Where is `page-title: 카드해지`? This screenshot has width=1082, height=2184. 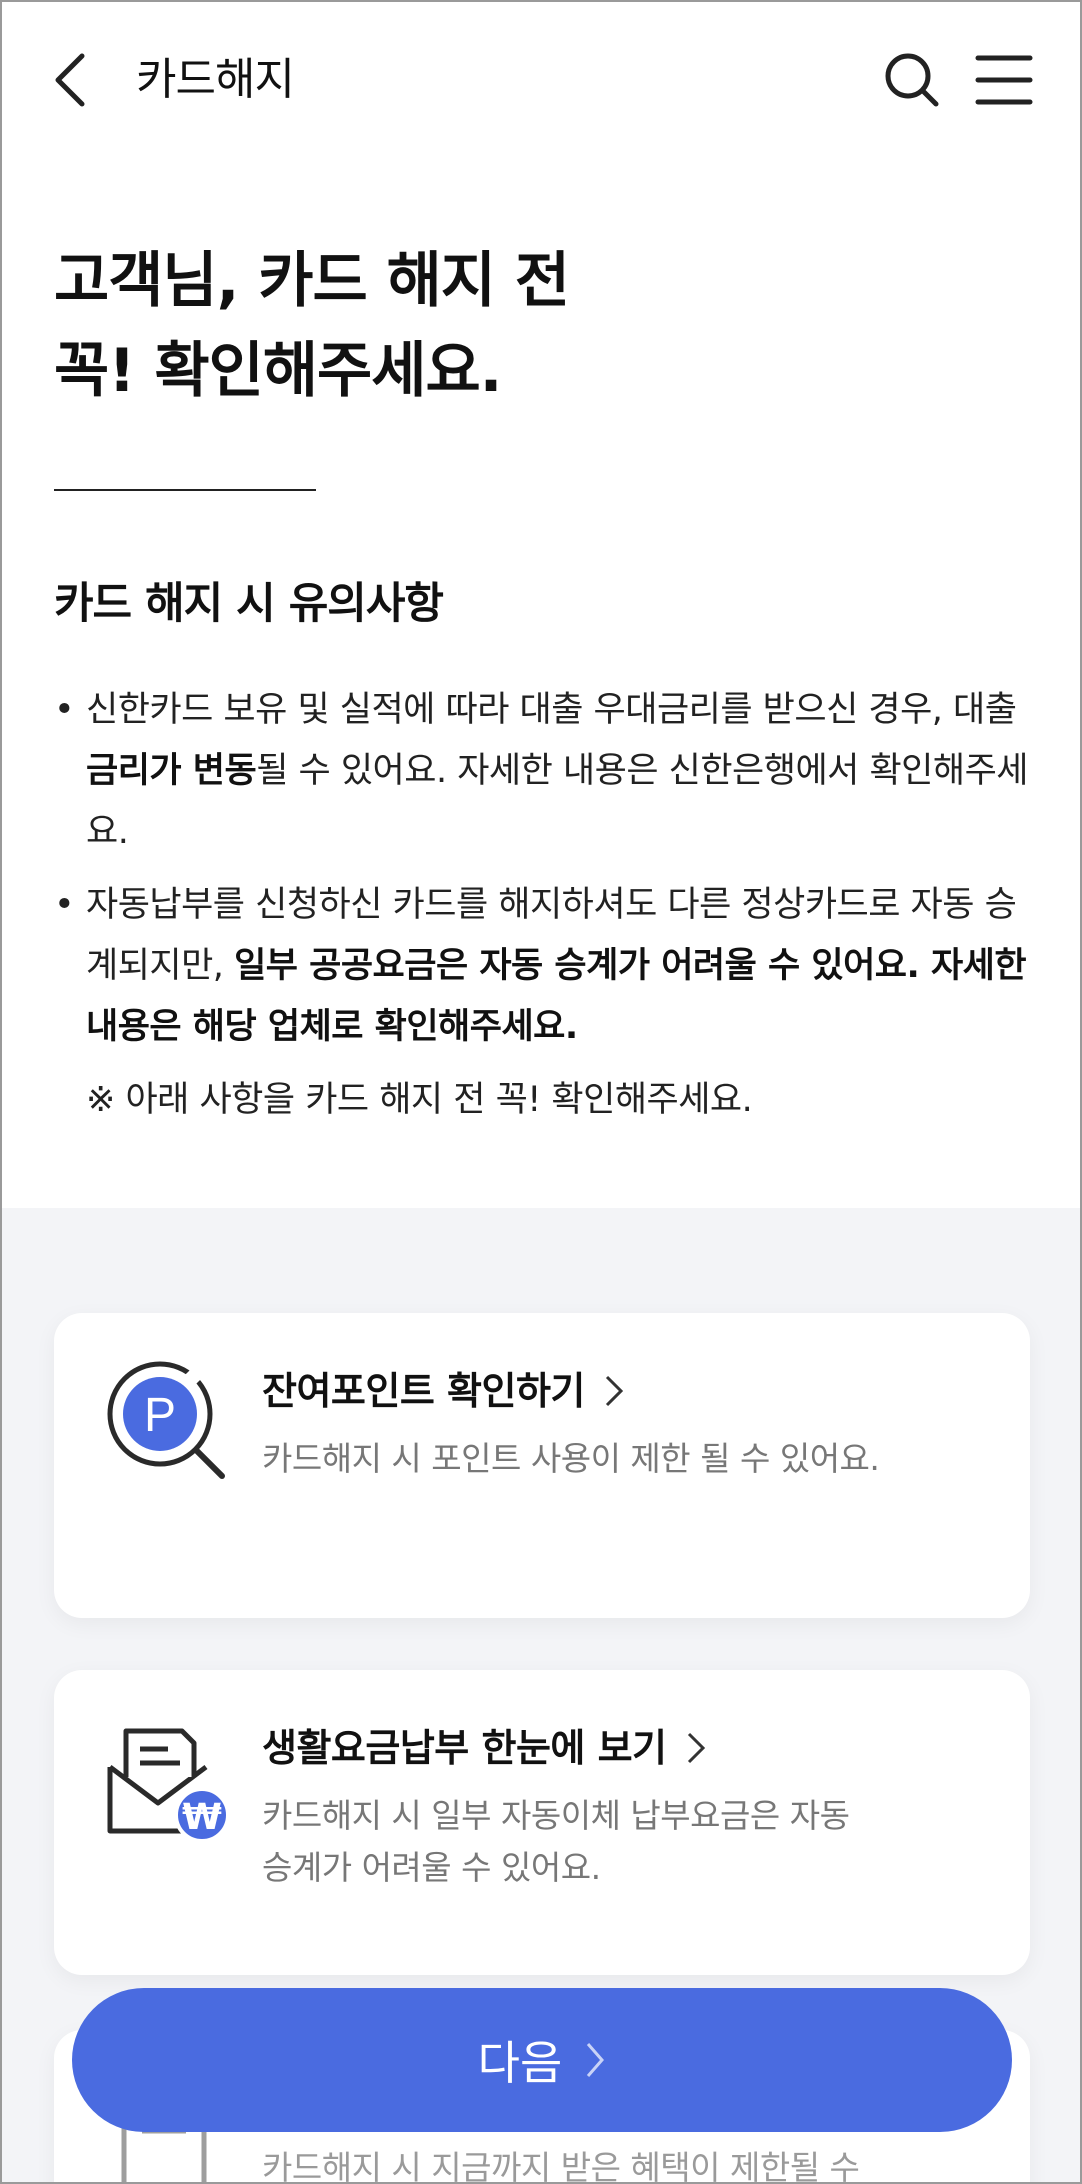
page-title: 카드해지 is located at coordinates (215, 79).